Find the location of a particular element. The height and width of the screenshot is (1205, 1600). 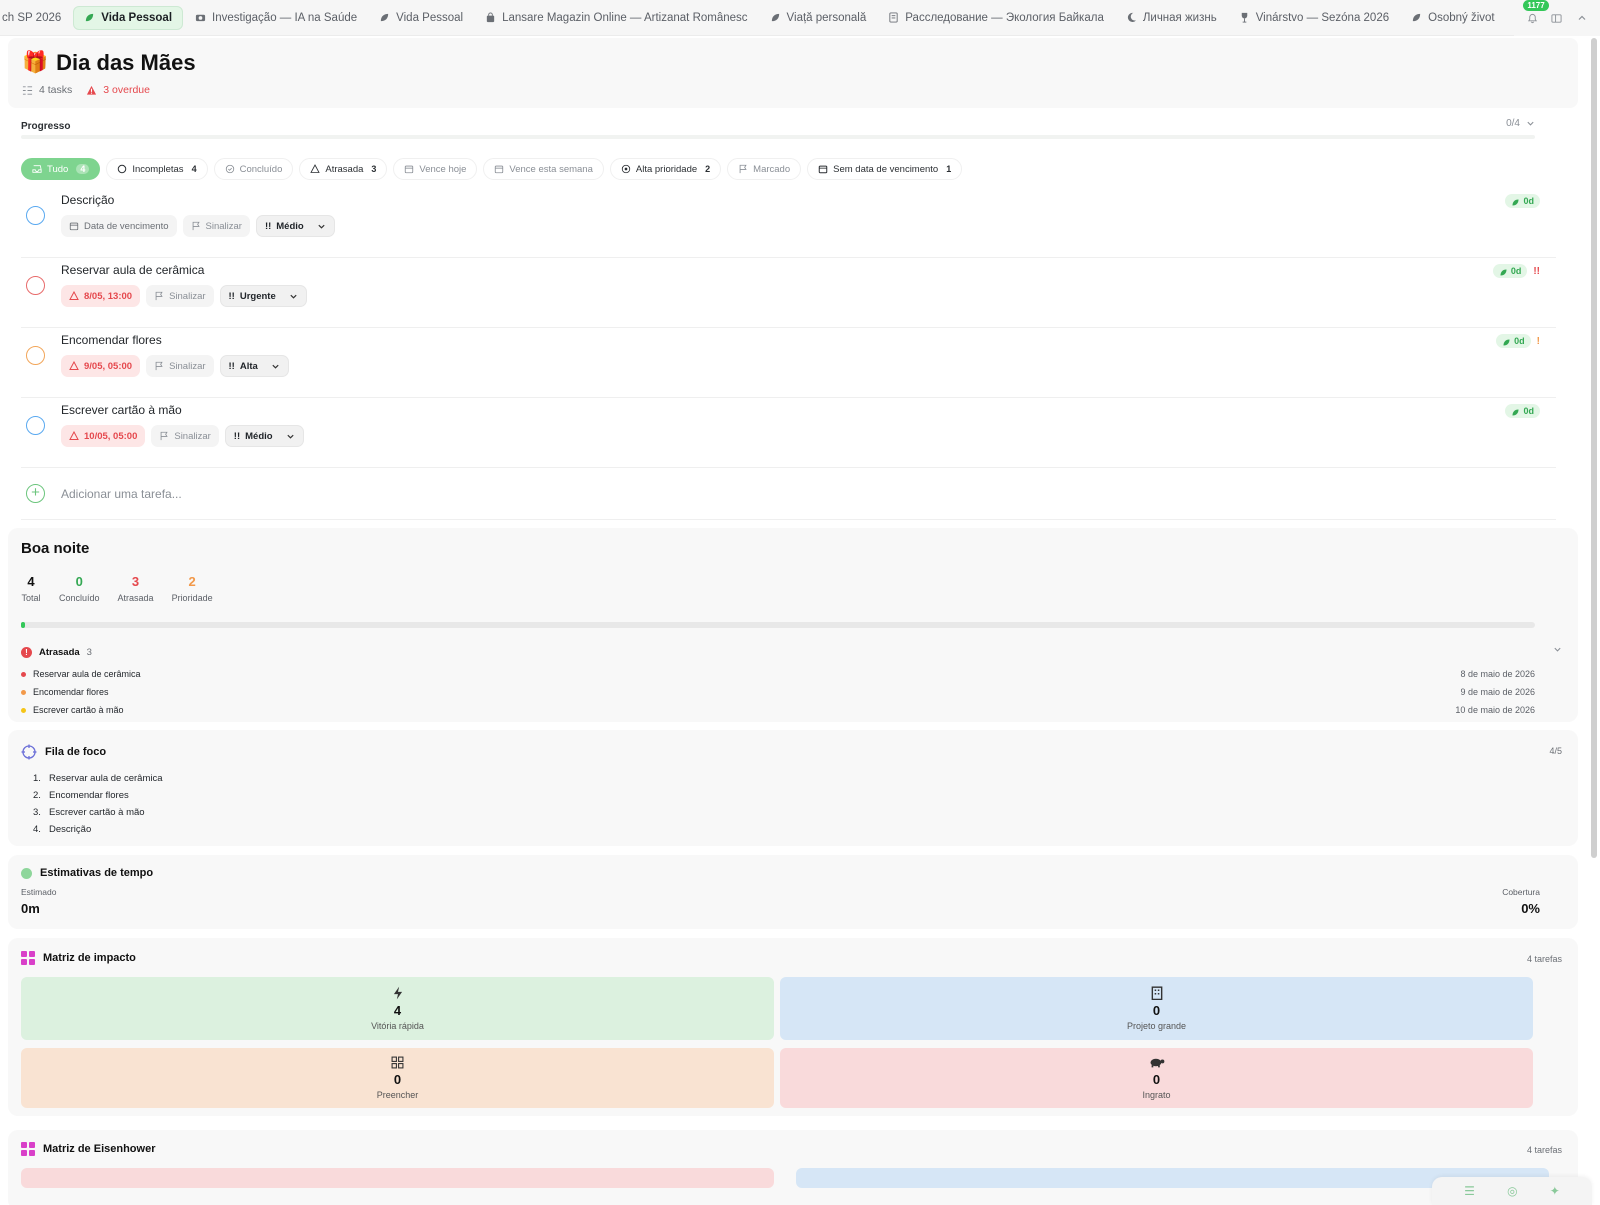

add-task-icon: + is located at coordinates (35, 493).